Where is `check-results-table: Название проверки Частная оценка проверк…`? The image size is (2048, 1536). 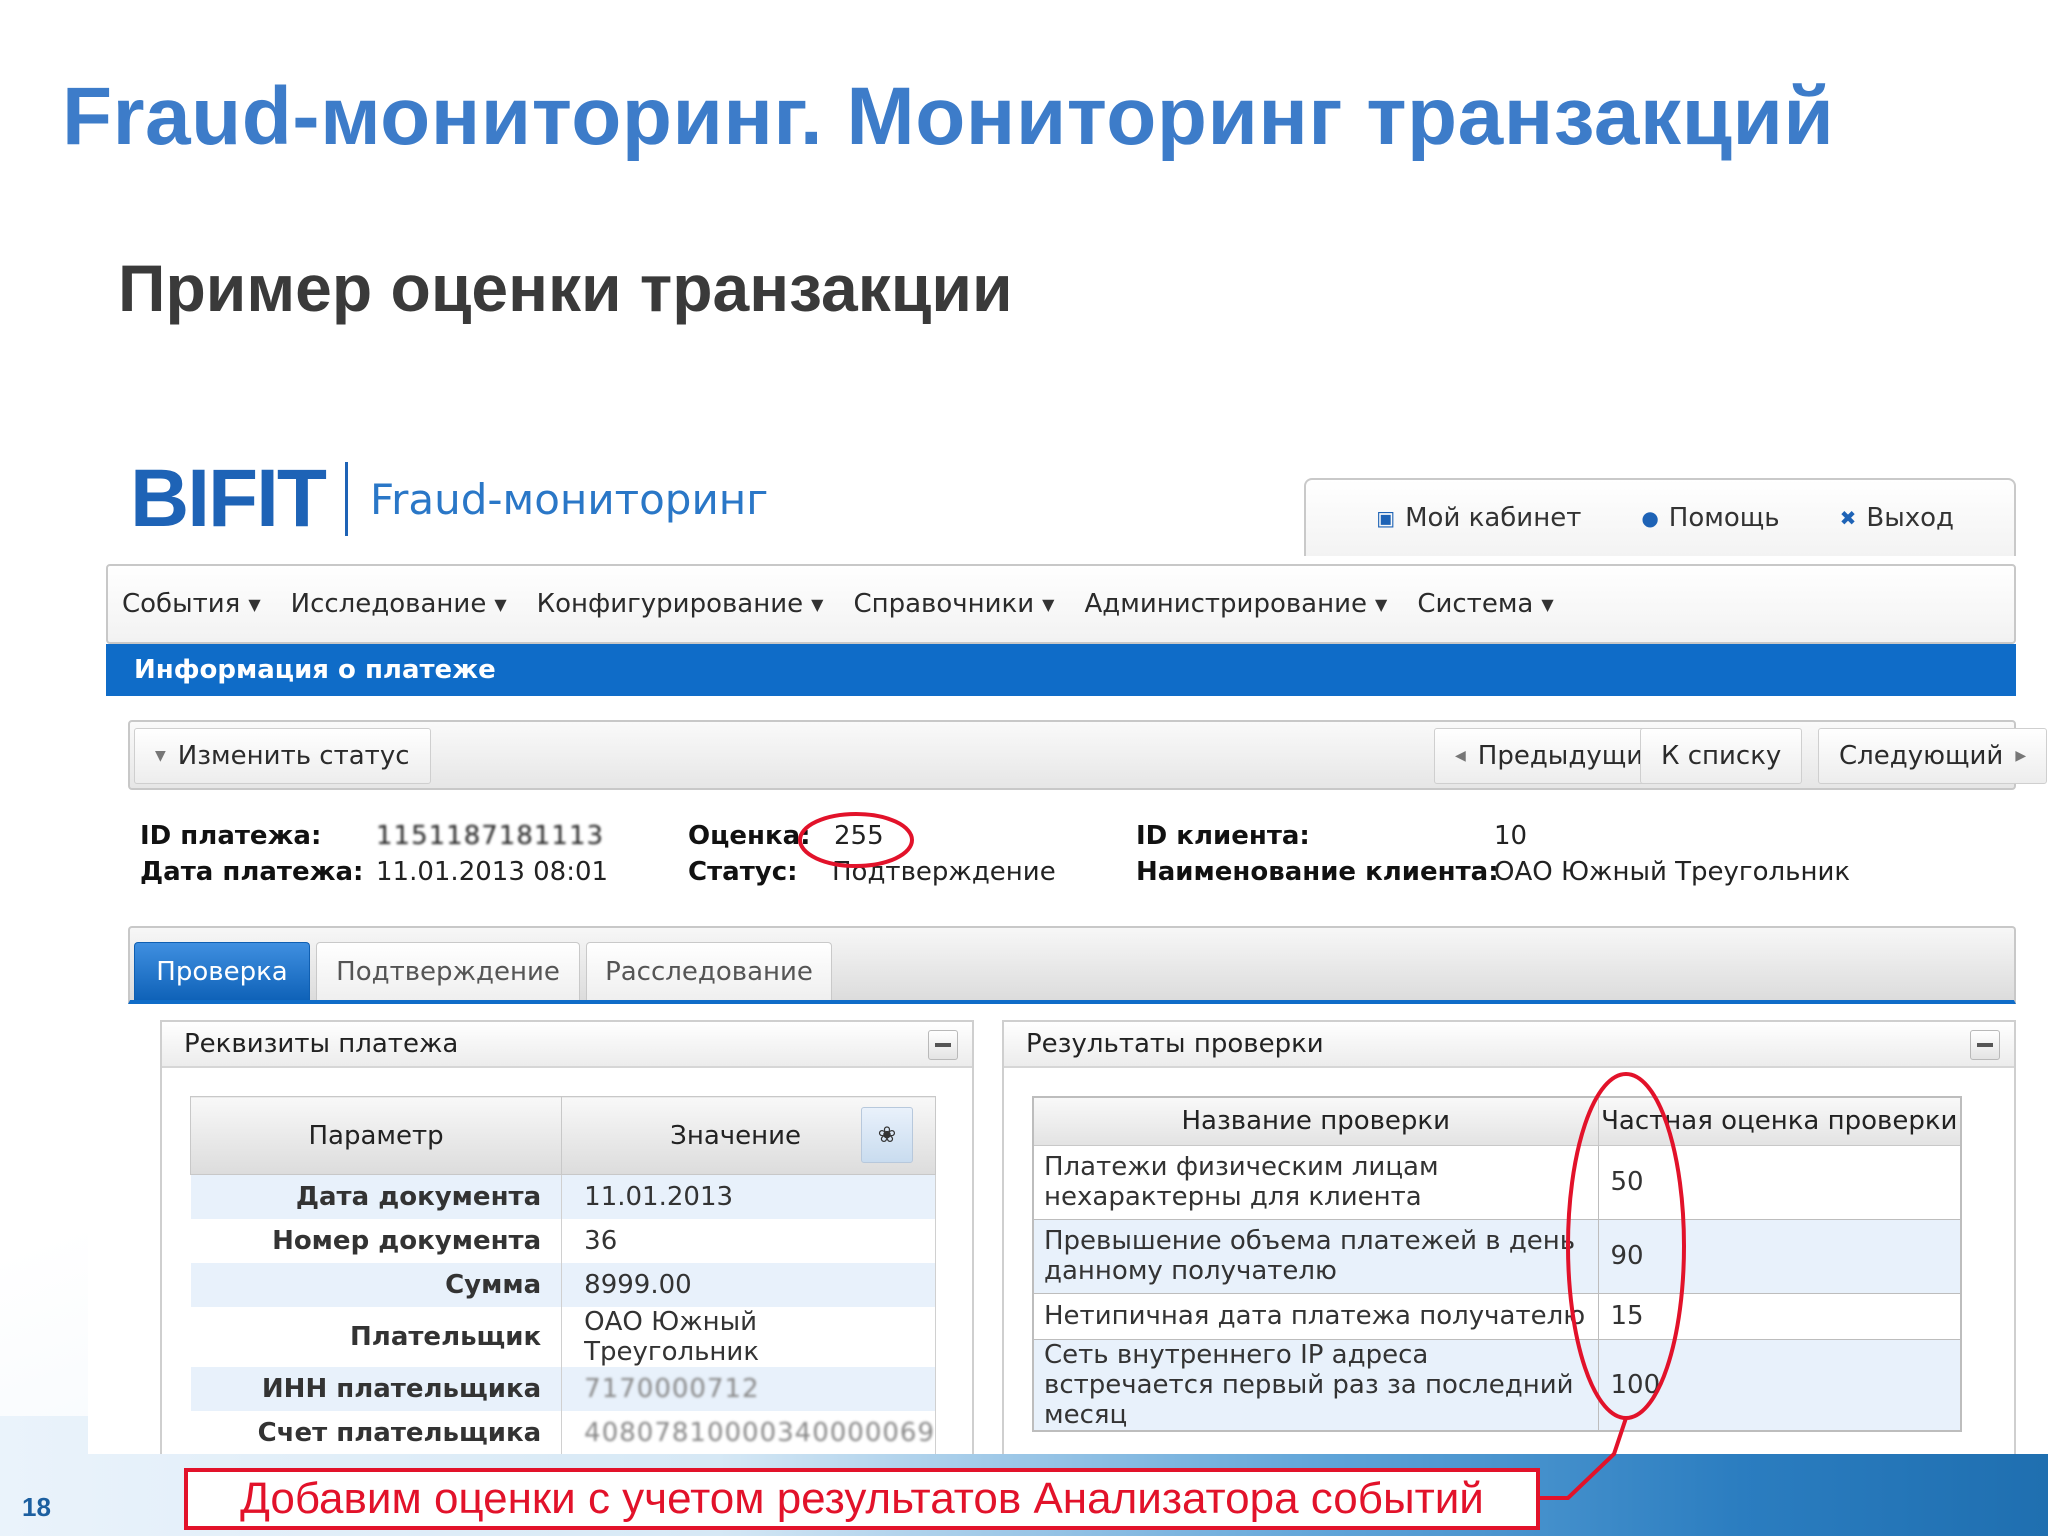
check-results-table: Название проверки Частная оценка проверк… is located at coordinates (1497, 1264).